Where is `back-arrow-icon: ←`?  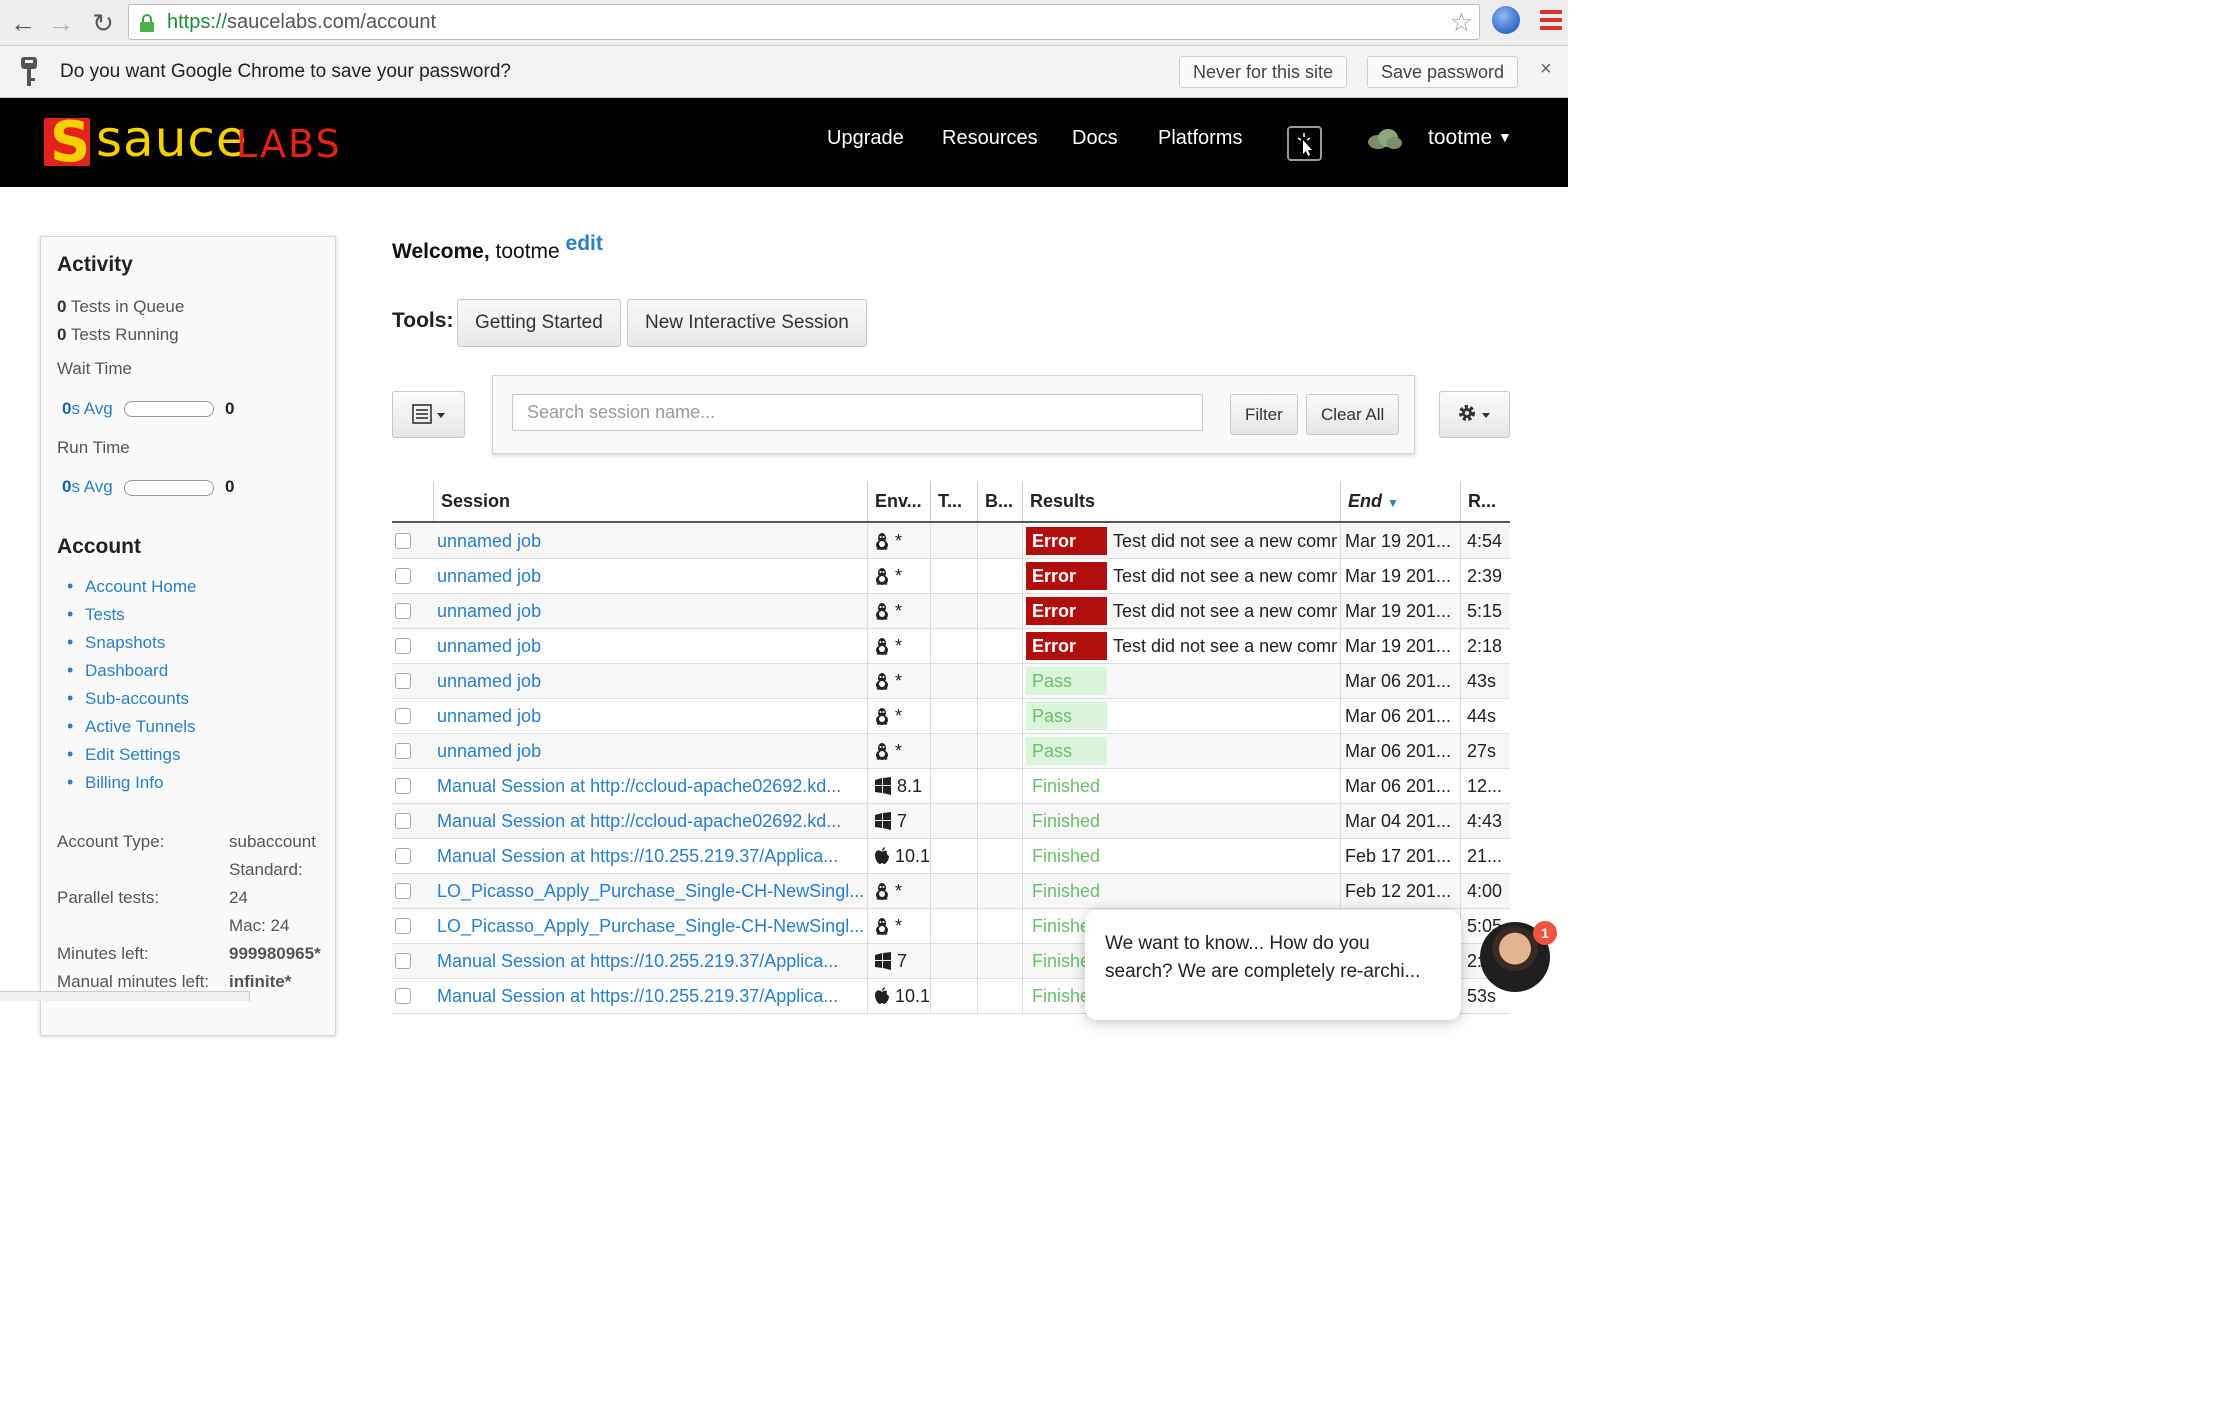 back-arrow-icon: ← is located at coordinates (23, 23).